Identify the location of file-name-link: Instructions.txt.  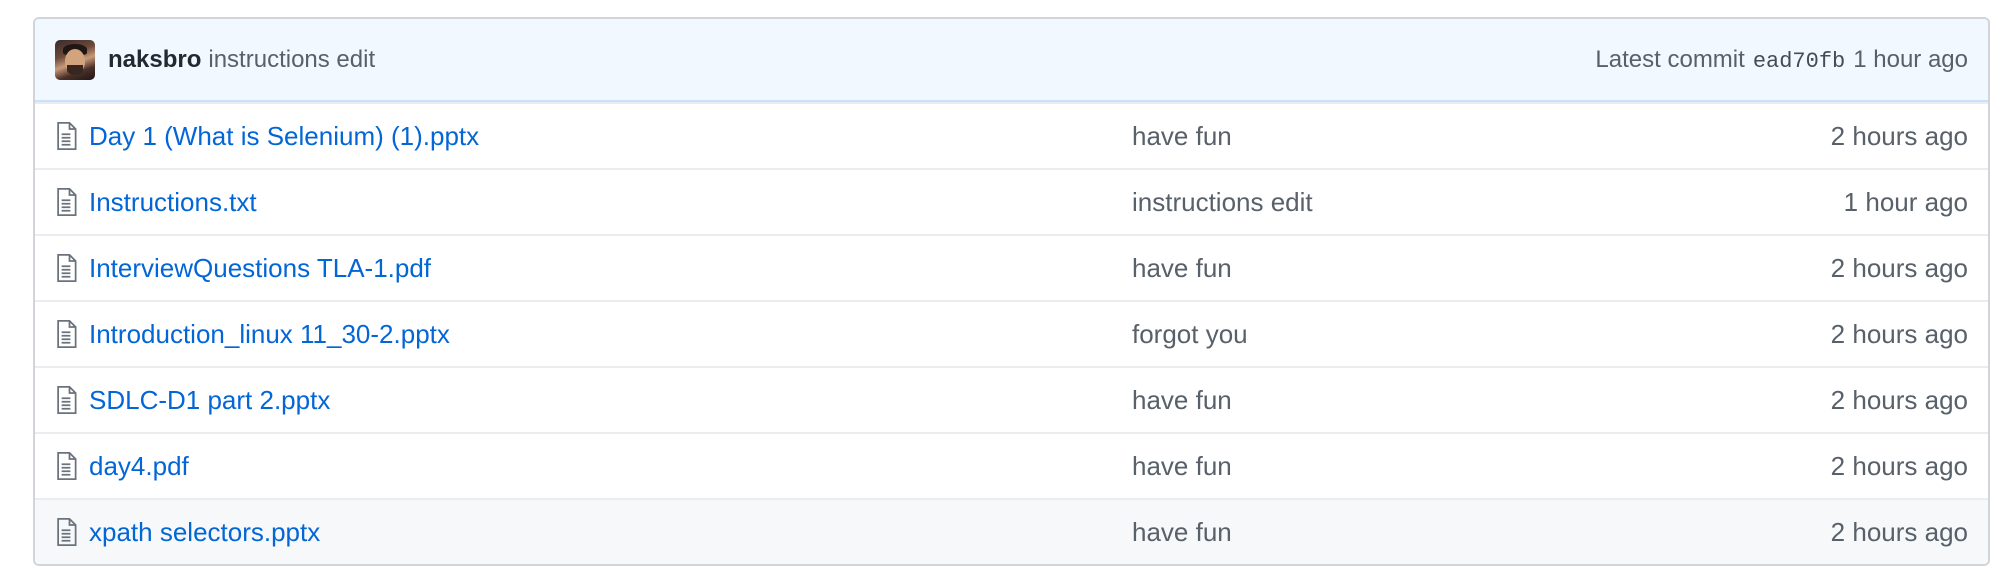
(610, 202).